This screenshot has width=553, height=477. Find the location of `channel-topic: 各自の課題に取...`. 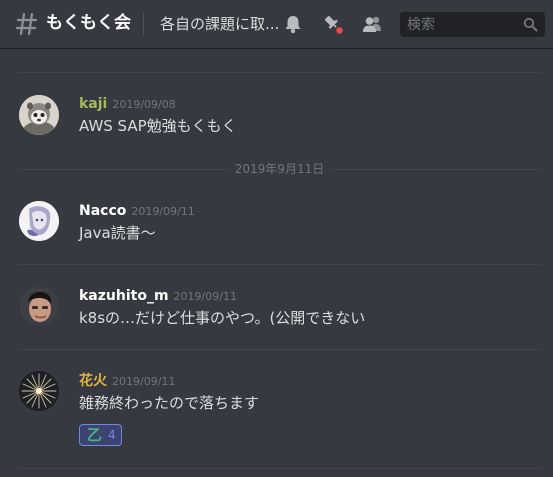

channel-topic: 各自の課題に取... is located at coordinates (219, 24).